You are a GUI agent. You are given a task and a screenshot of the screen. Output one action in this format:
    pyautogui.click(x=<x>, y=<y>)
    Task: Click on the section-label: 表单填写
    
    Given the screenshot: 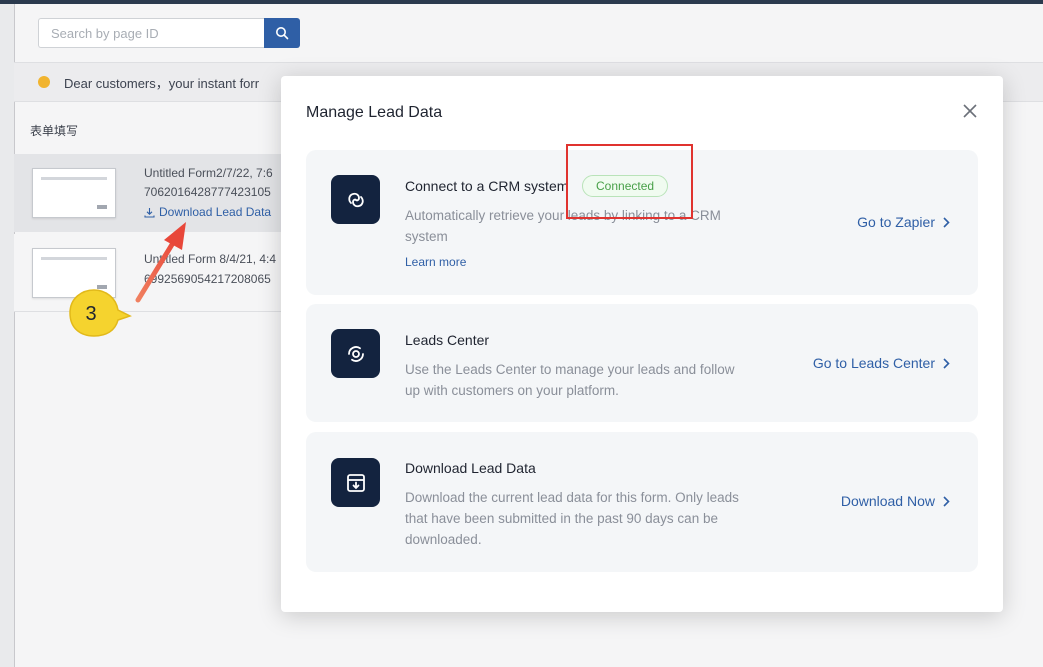 What is the action you would take?
    pyautogui.click(x=54, y=131)
    